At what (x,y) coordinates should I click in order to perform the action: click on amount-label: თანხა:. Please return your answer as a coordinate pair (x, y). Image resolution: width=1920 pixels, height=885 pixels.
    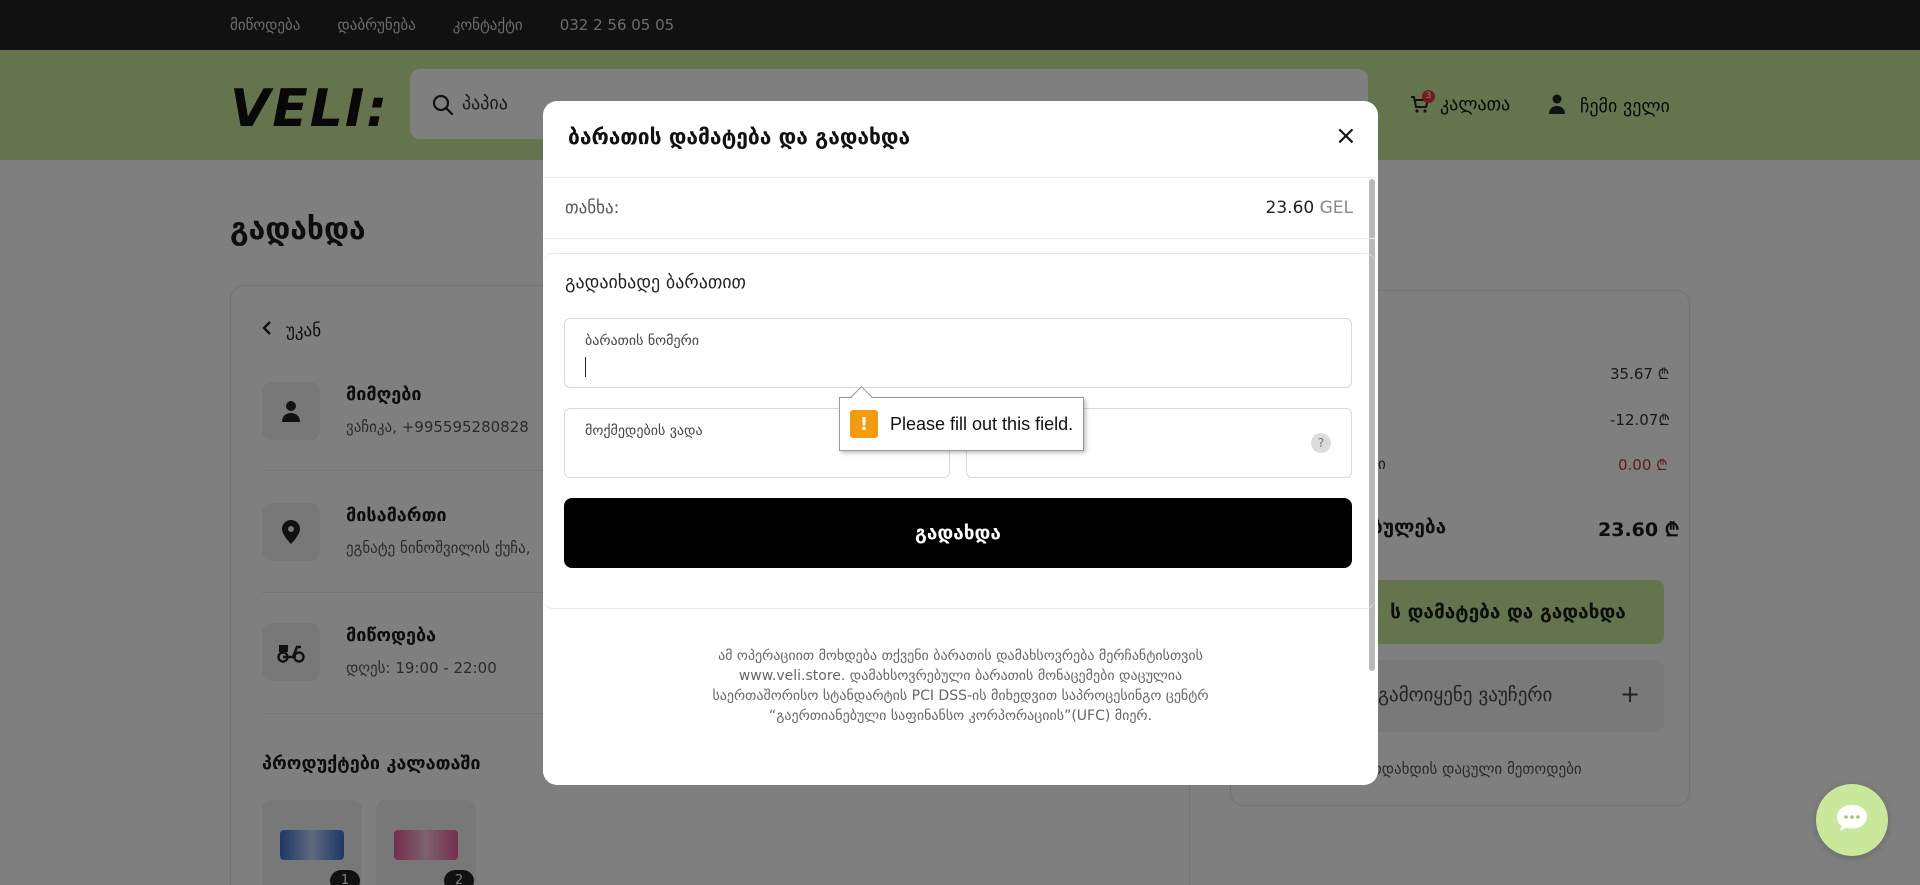
    Looking at the image, I should click on (592, 208).